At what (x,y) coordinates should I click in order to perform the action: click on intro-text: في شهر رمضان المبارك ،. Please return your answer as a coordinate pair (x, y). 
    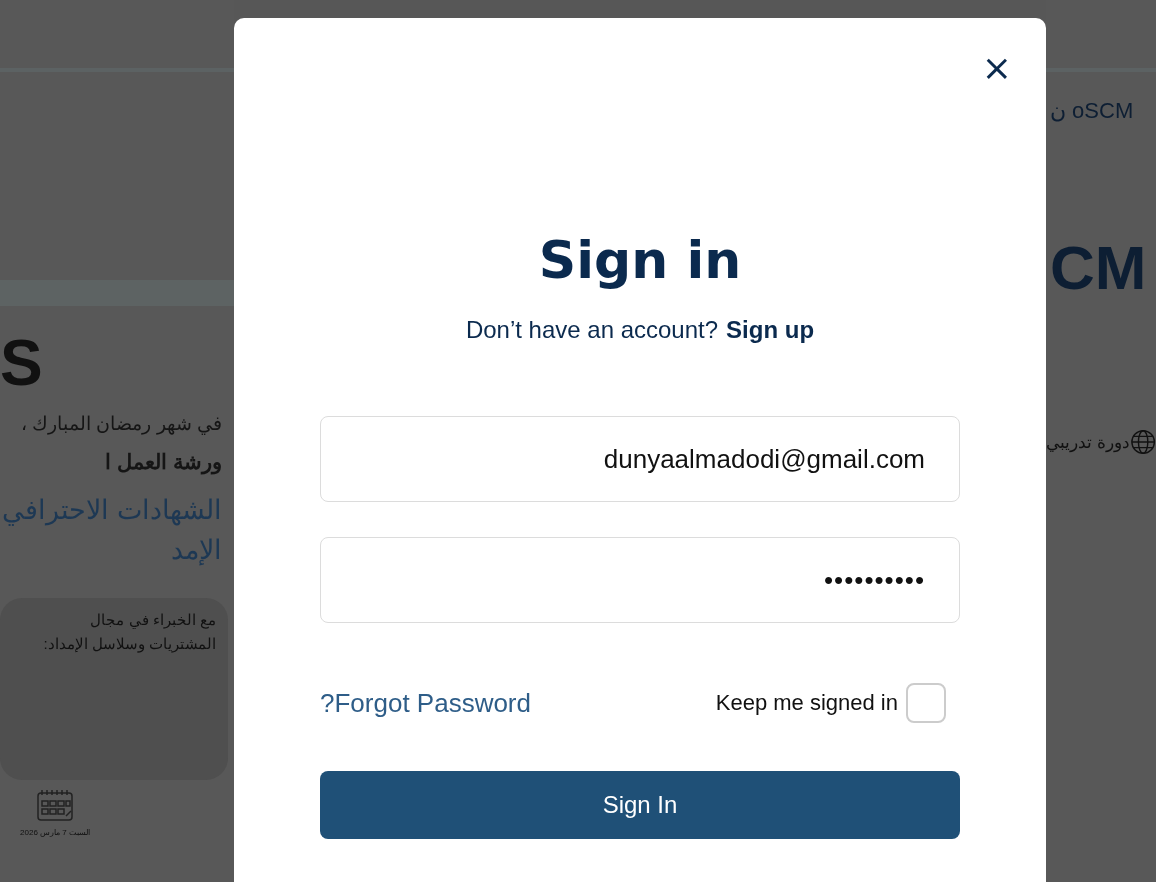
    Looking at the image, I should click on (120, 424).